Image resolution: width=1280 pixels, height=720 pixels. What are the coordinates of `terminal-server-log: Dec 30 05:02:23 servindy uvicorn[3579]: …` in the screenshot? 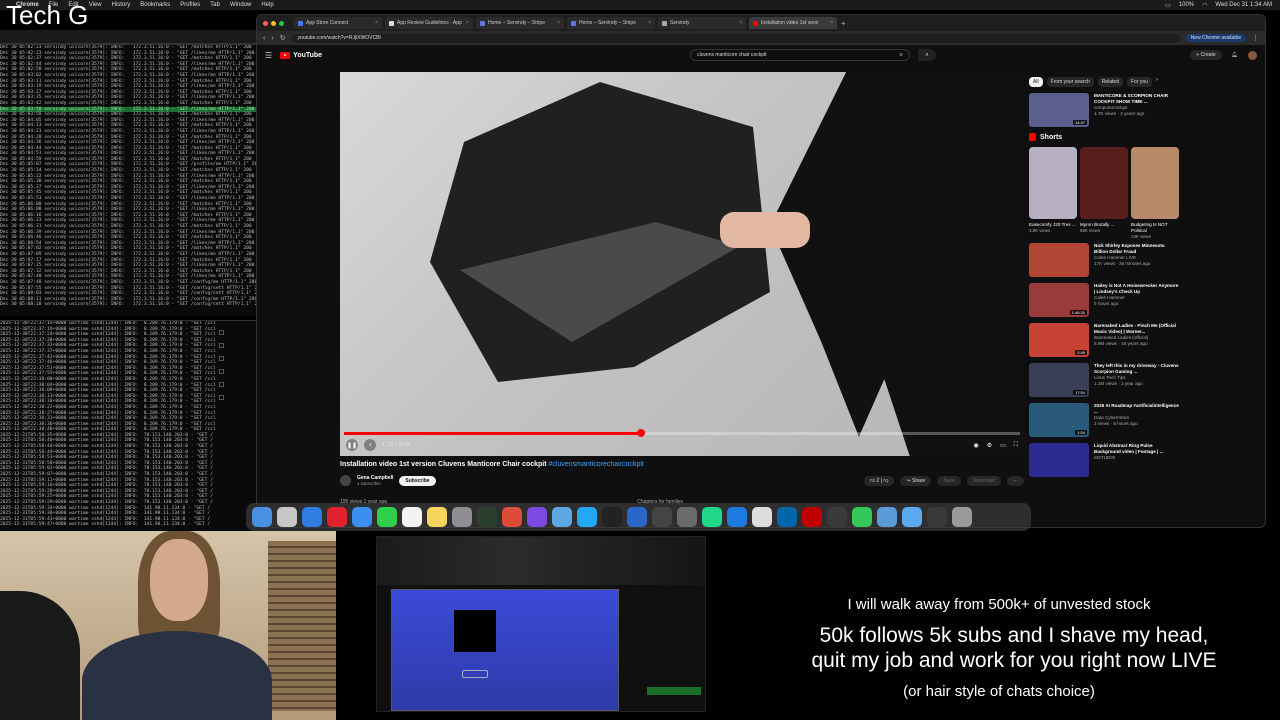 It's located at (128, 180).